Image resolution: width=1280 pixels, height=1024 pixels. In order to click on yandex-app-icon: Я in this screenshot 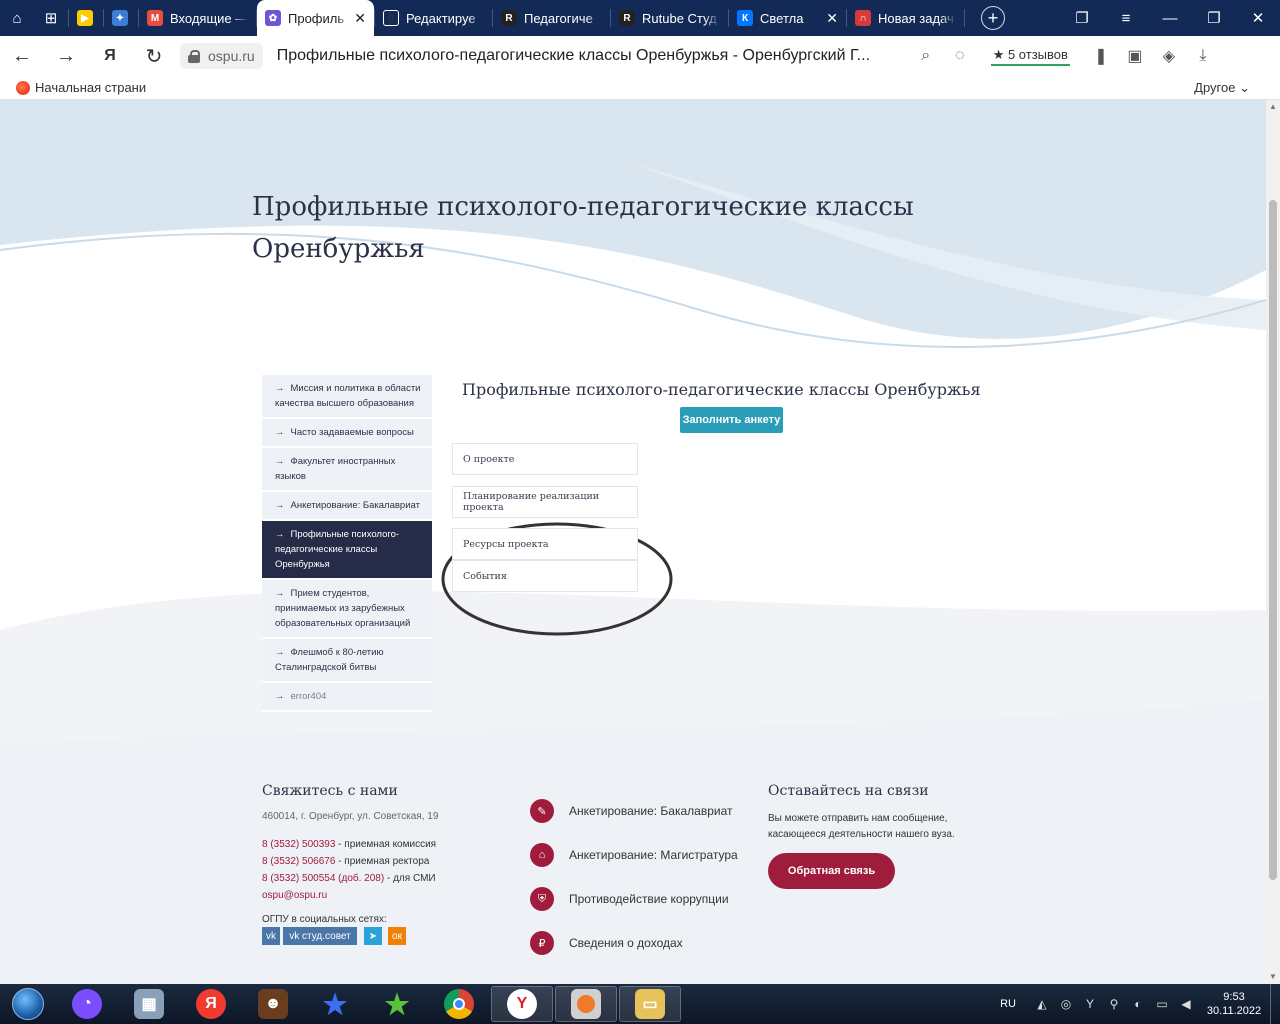, I will do `click(211, 1004)`.